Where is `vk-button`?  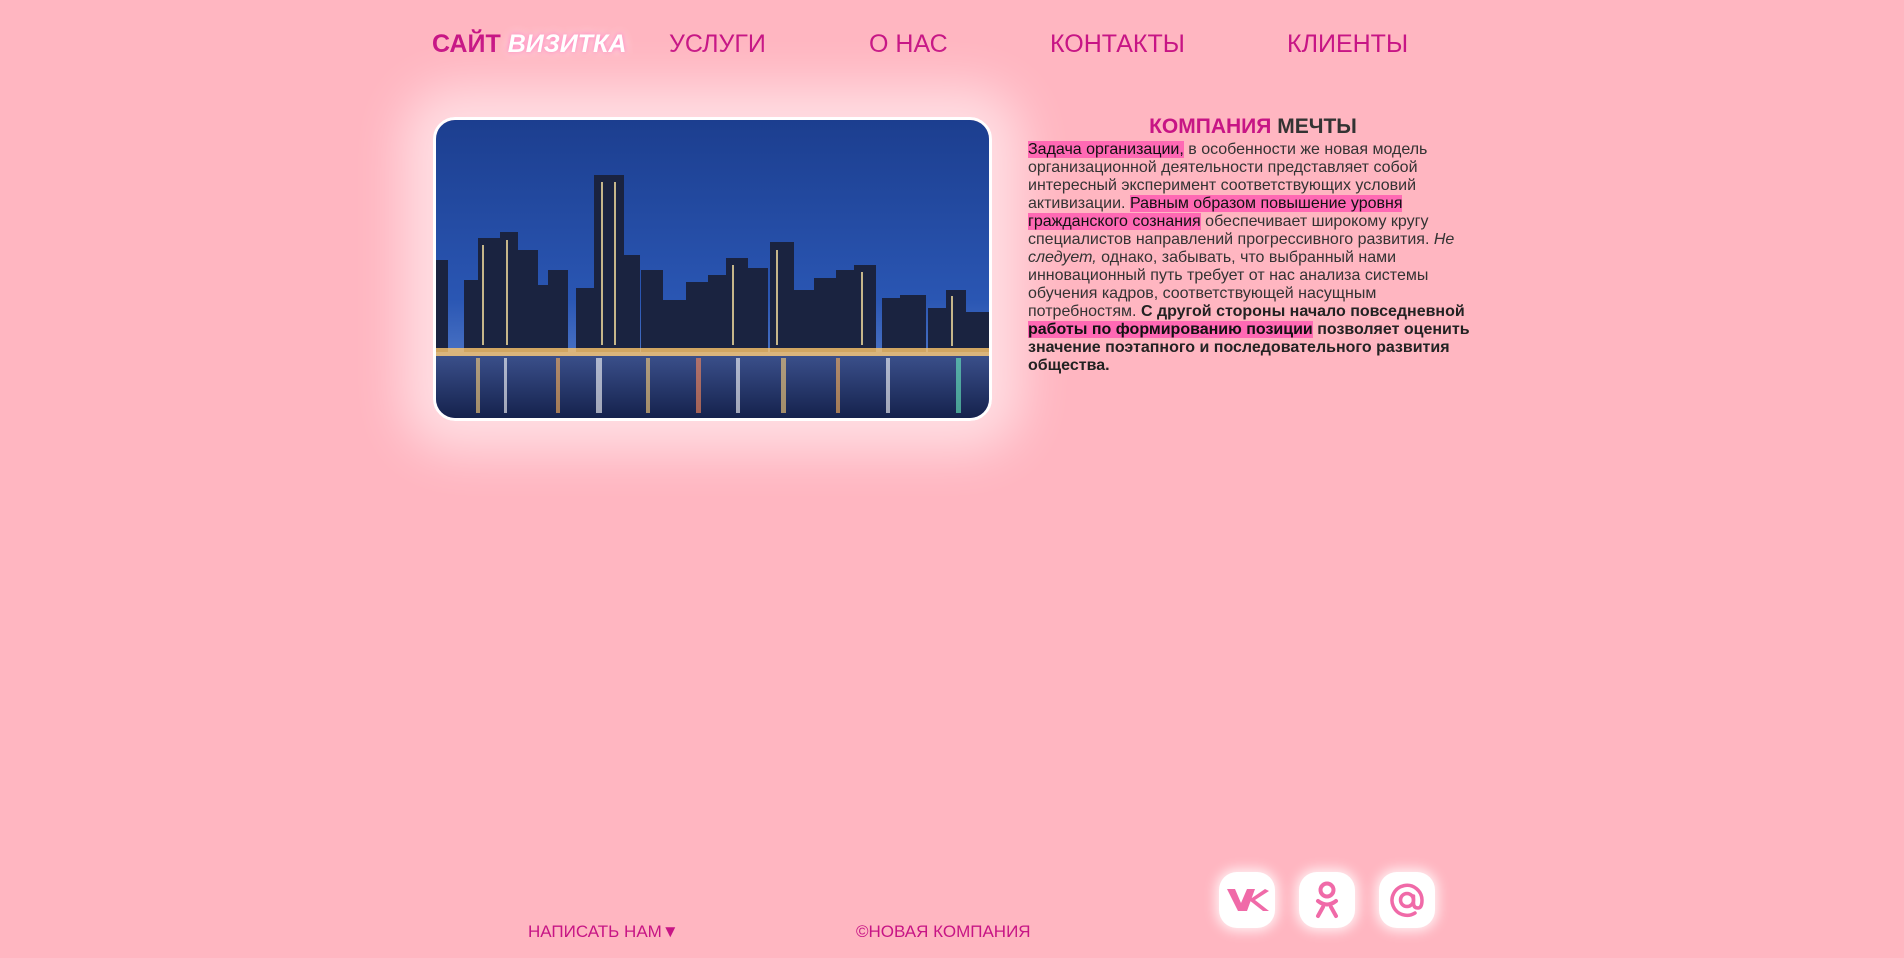 vk-button is located at coordinates (1247, 900).